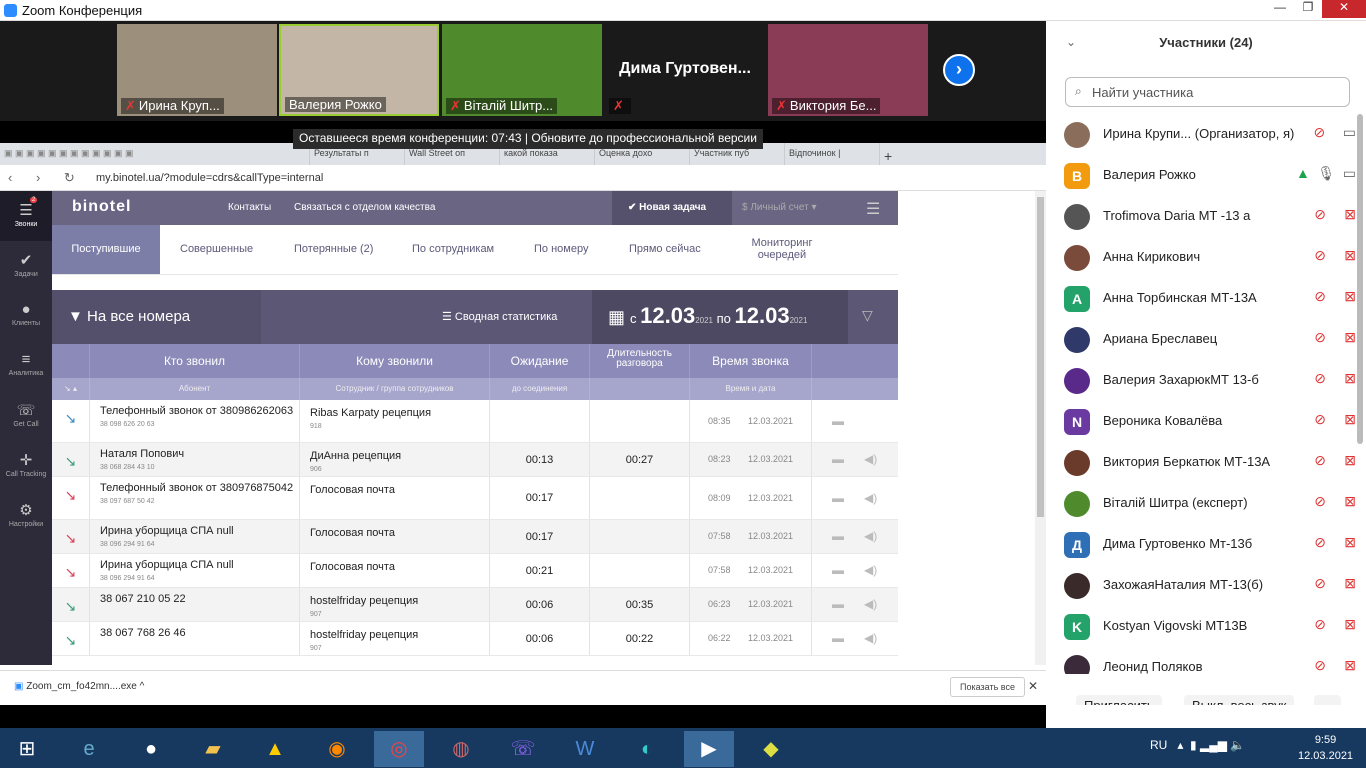 Image resolution: width=1366 pixels, height=768 pixels. Describe the element at coordinates (46, 178) in the screenshot. I see `nav-icons: ‹ › ↻` at that location.